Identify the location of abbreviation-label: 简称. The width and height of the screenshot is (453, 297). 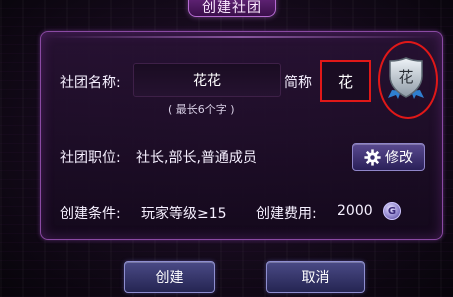
(298, 83).